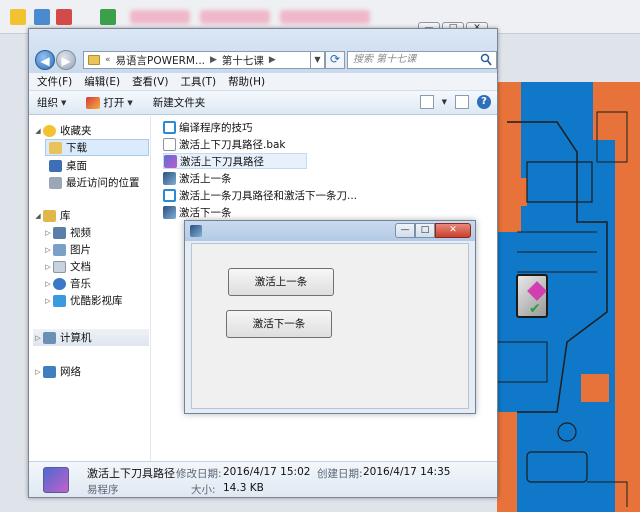  I want to click on created-label: 创建日期:, so click(340, 474).